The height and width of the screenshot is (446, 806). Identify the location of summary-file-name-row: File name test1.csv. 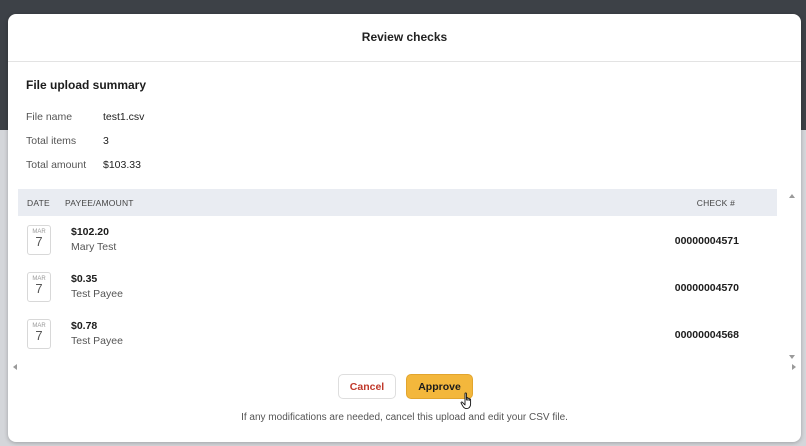
(85, 117).